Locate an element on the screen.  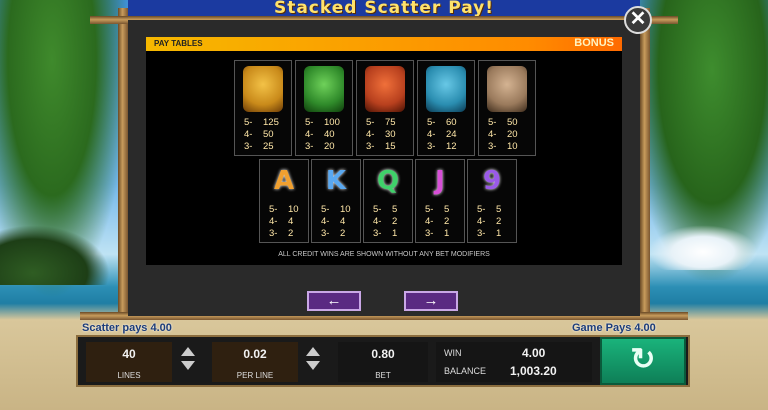
close-button: ✕ is located at coordinates (638, 20).